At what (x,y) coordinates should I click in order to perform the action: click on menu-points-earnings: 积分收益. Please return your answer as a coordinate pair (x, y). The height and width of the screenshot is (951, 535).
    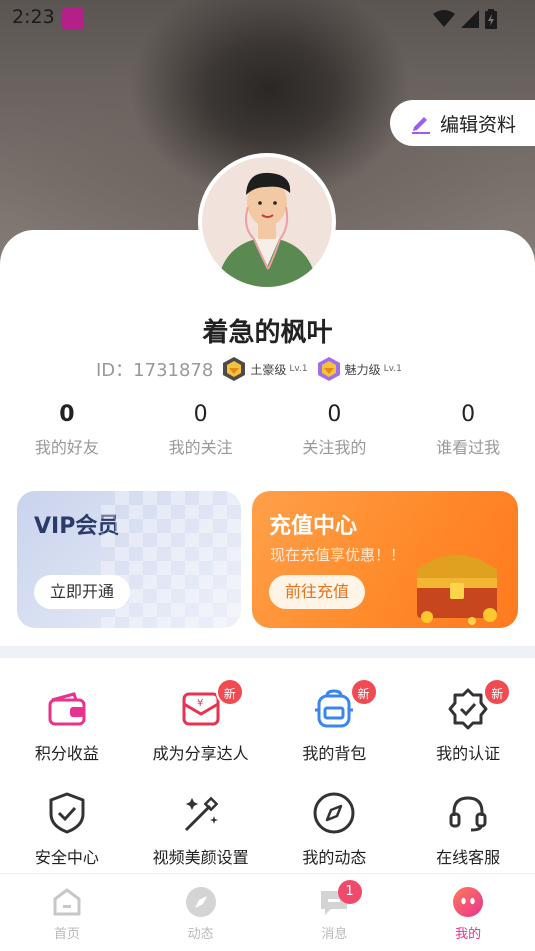
    Looking at the image, I should click on (67, 730).